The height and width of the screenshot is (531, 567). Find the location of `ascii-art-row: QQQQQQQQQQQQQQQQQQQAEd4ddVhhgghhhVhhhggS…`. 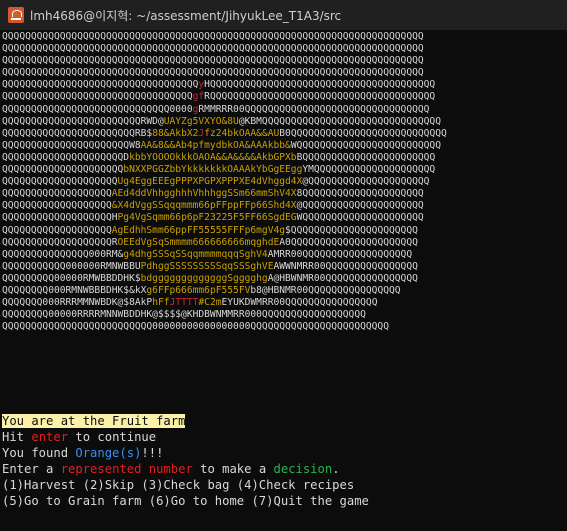

ascii-art-row: QQQQQQQQQQQQQQQQQQQAEd4ddVhhgghhhVhhhggS… is located at coordinates (213, 194).